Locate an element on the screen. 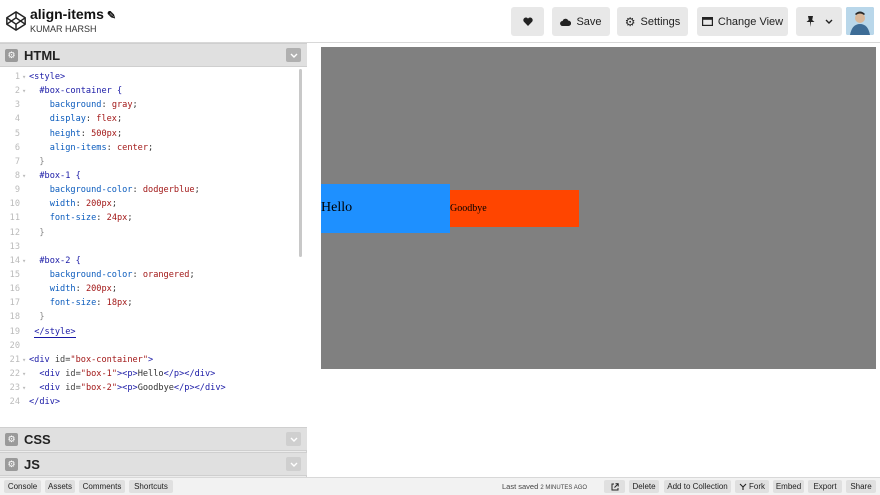  html-collapse-button is located at coordinates (293, 55).